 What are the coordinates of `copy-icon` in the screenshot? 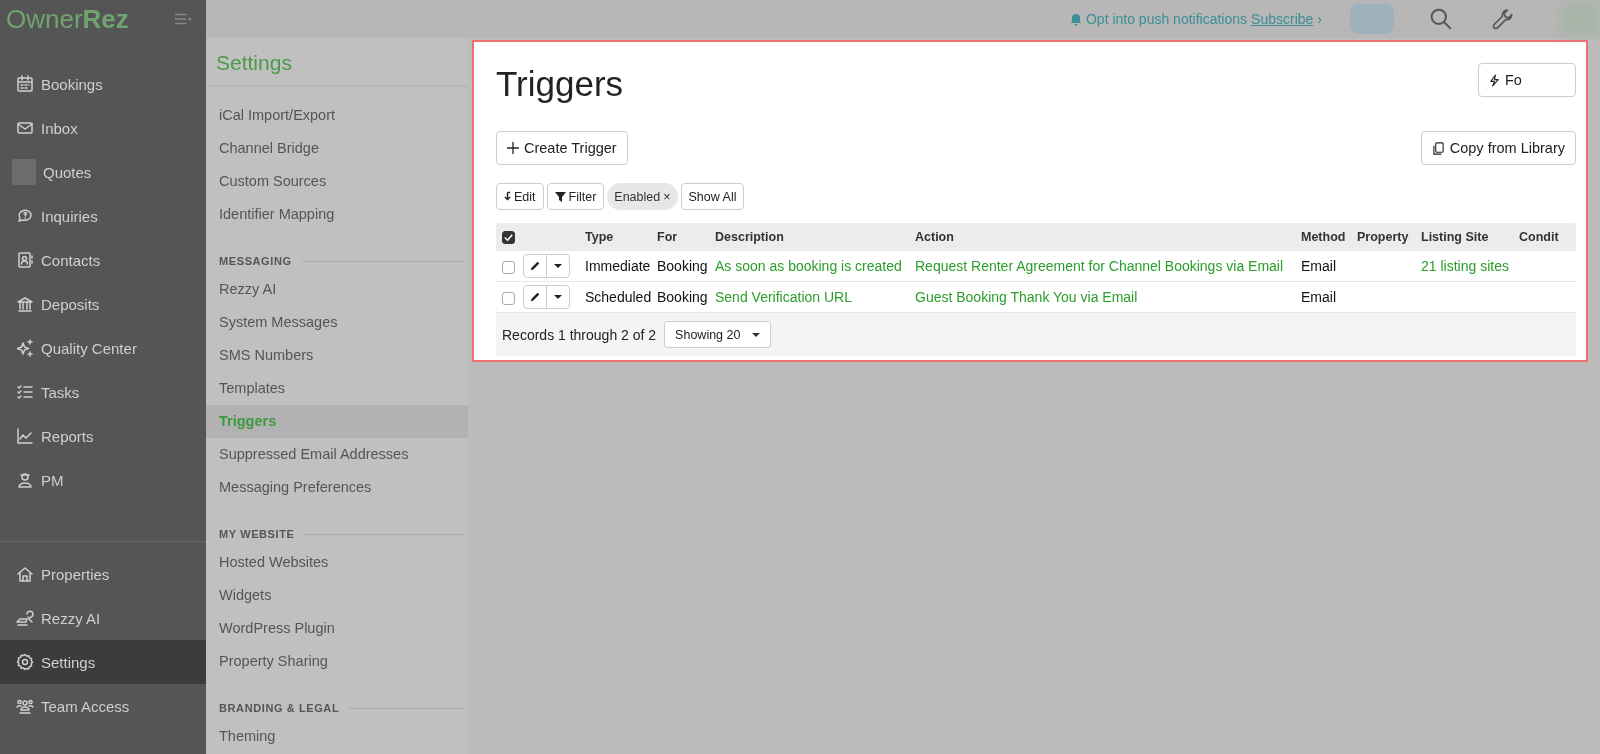 It's located at (1438, 148).